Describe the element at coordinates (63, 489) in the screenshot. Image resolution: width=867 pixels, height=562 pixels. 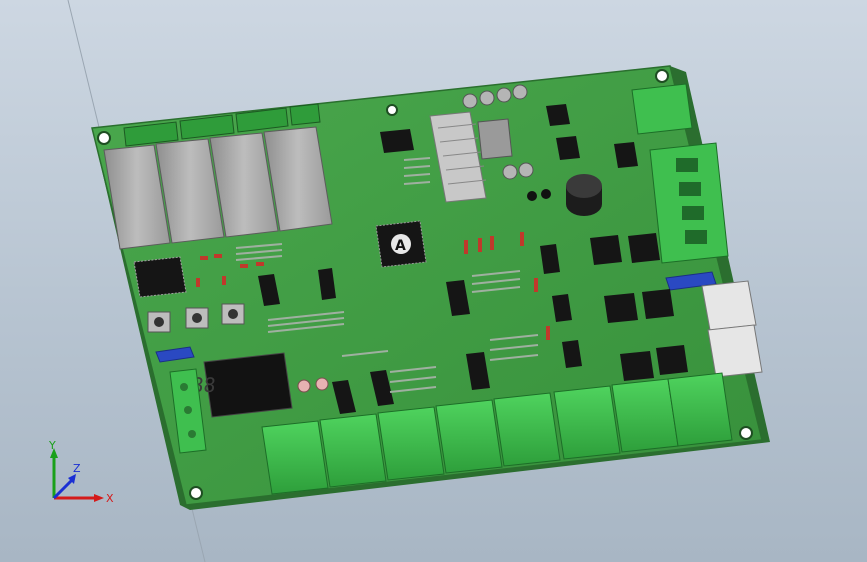
I see `z-axis-arrow` at that location.